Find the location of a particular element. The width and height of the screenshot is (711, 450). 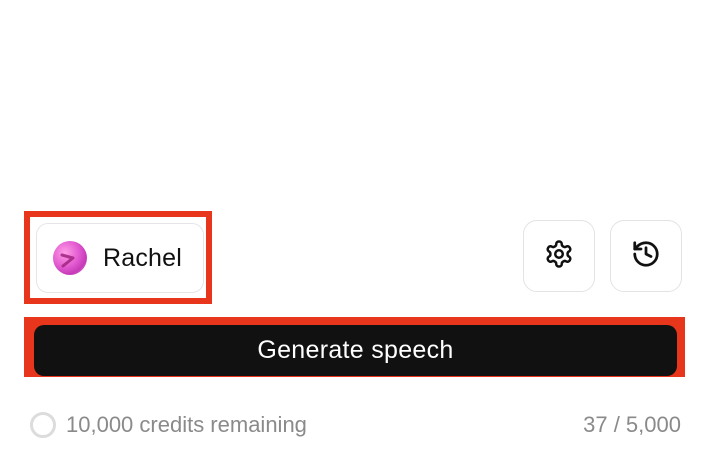

voice-selector-highlight: Rachel is located at coordinates (118, 257).